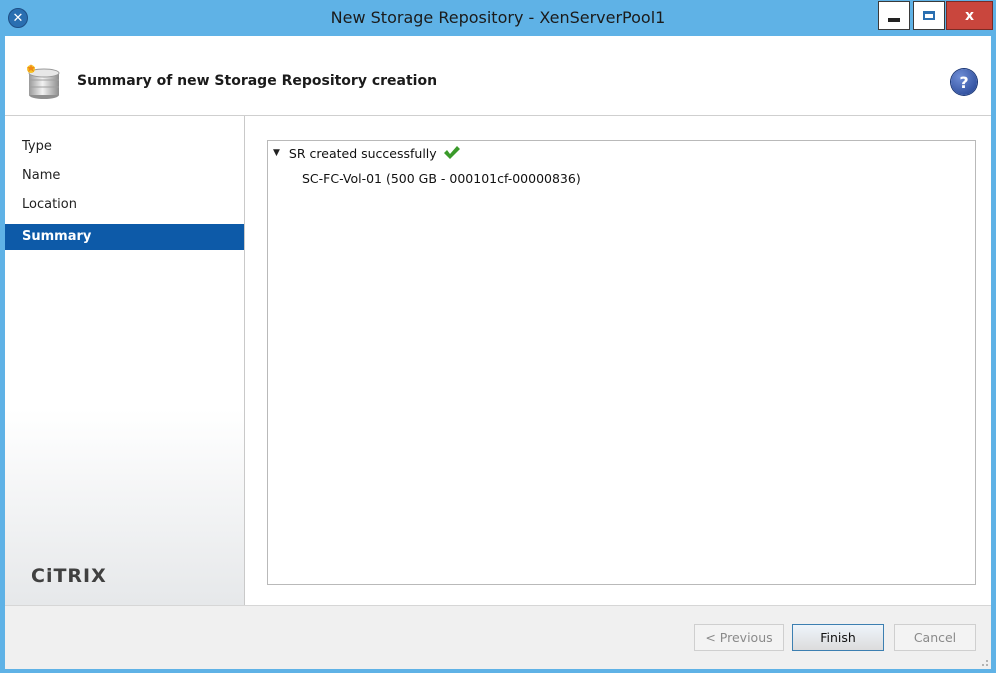 The image size is (996, 673). Describe the element at coordinates (124, 205) in the screenshot. I see `sidebar-item-location: Location` at that location.